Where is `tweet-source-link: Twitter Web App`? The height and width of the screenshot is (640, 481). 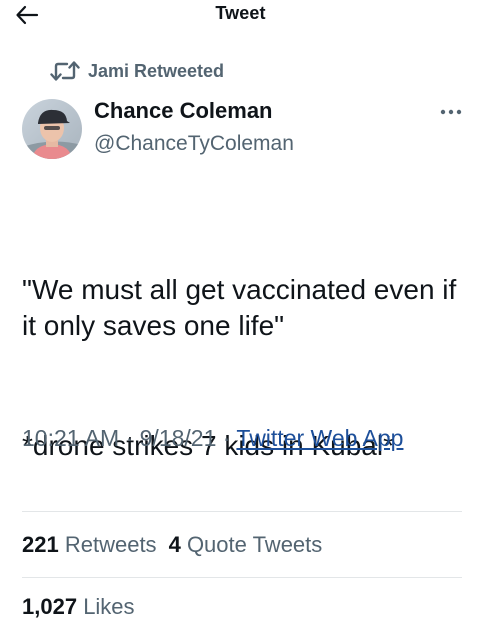
tweet-source-link: Twitter Web App is located at coordinates (319, 438).